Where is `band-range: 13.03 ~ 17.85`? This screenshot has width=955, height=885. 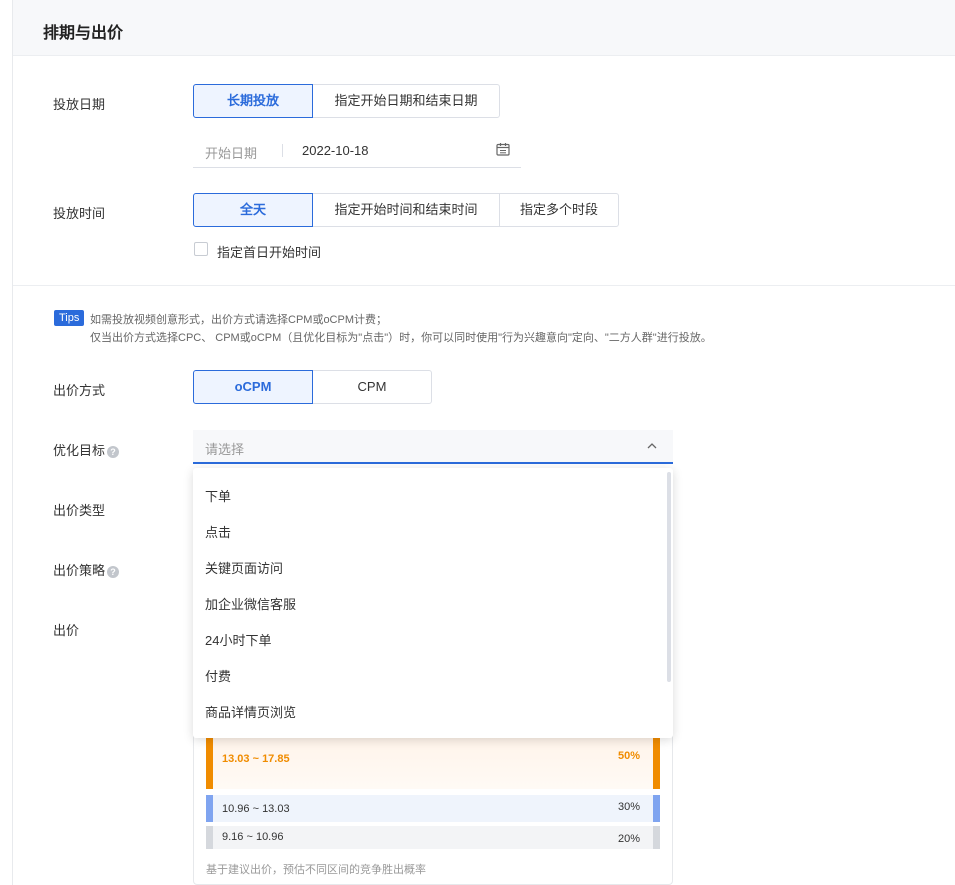
band-range: 13.03 ~ 17.85 is located at coordinates (256, 759).